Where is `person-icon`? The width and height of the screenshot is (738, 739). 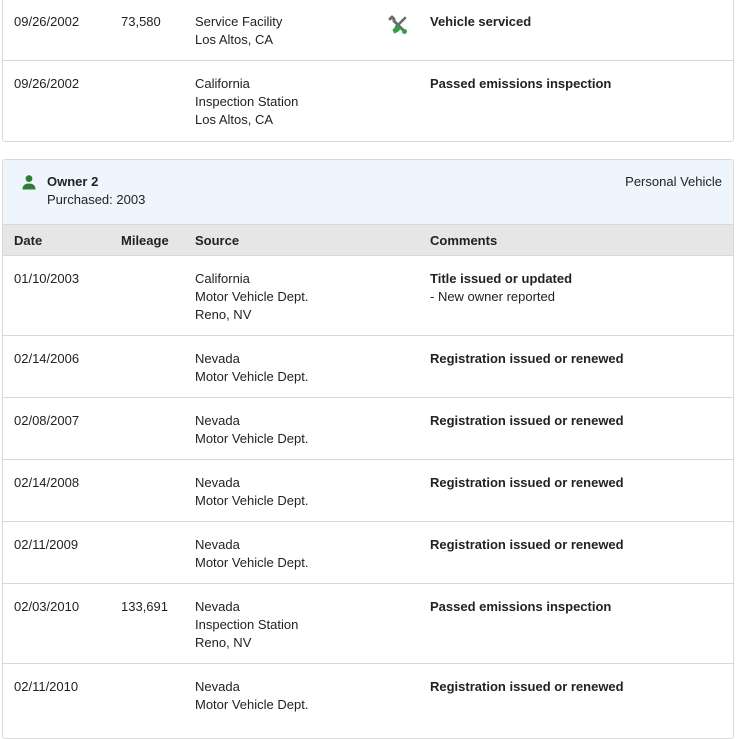 person-icon is located at coordinates (29, 182).